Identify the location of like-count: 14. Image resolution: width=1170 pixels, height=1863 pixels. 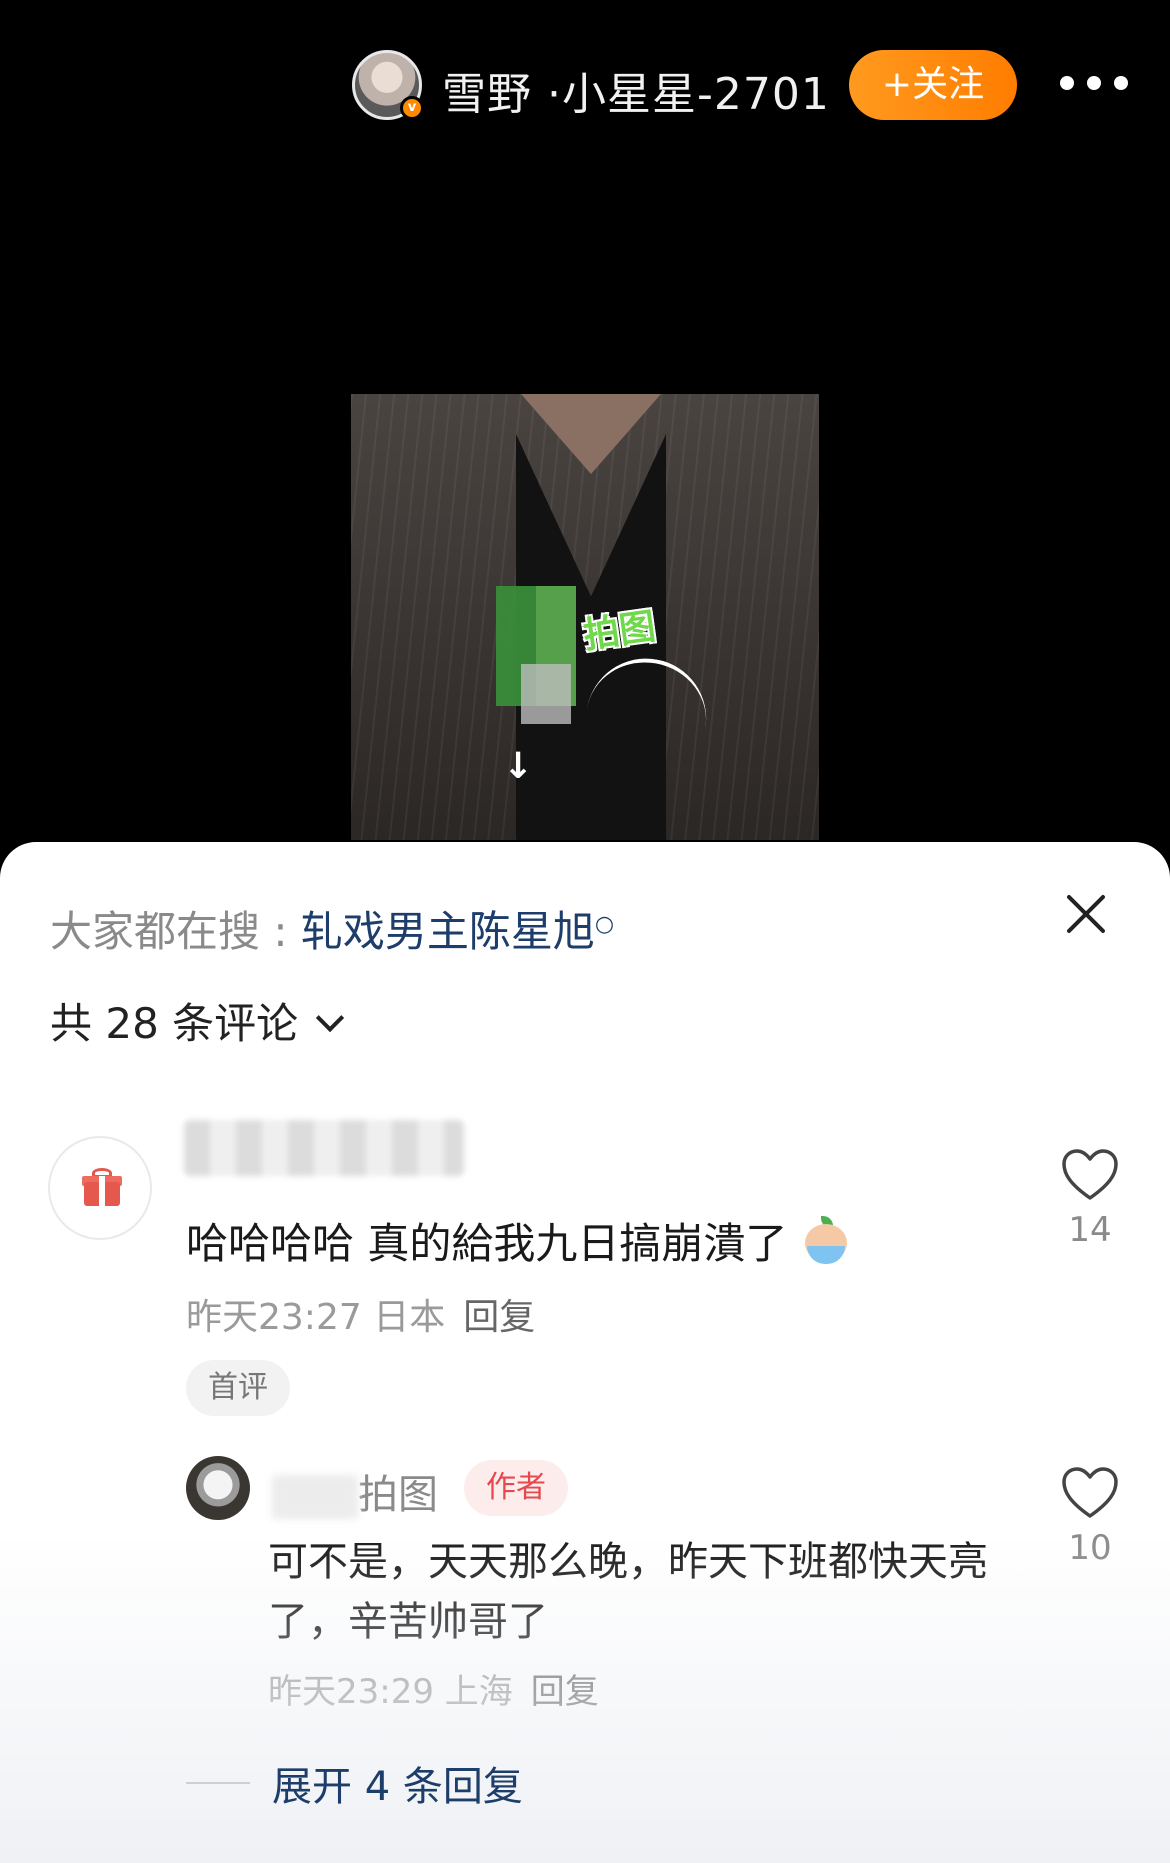
(1090, 1230).